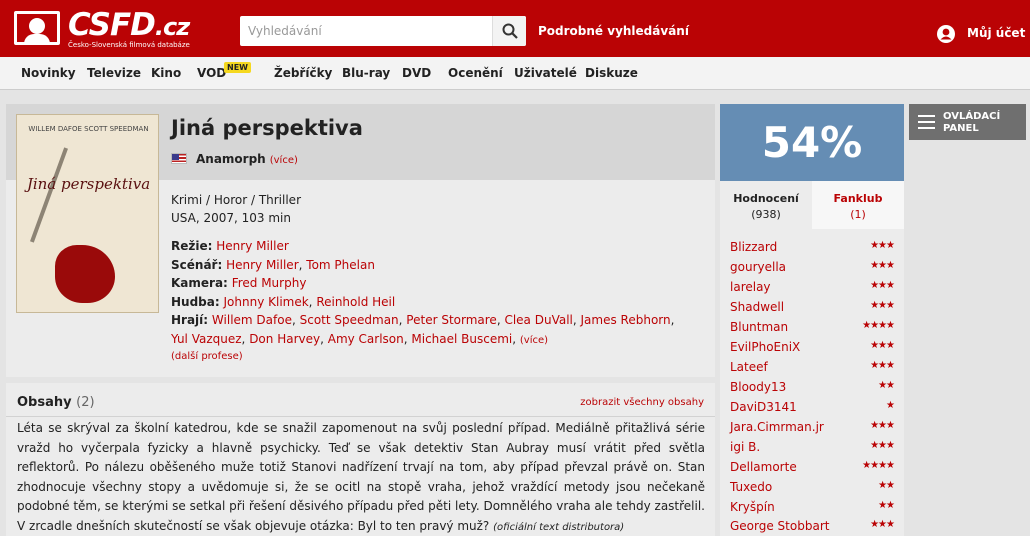  I want to click on nav-item-diskuze: Diskuze, so click(611, 73).